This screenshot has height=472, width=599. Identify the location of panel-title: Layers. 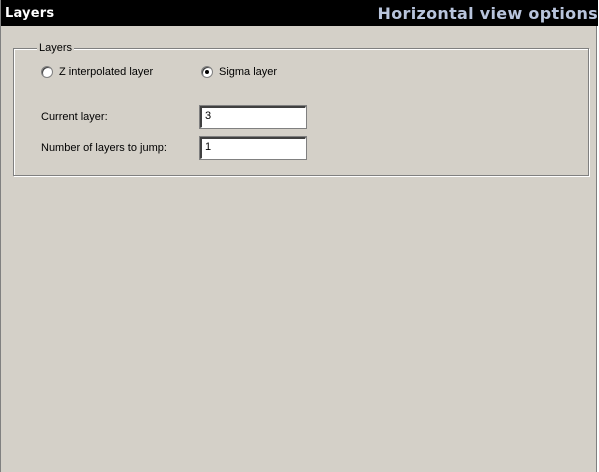
(30, 13).